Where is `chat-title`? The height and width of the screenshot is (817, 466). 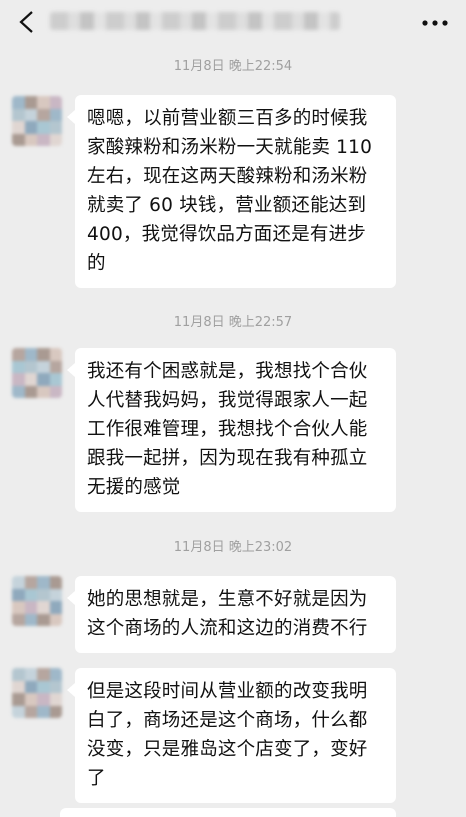
chat-title is located at coordinates (195, 21).